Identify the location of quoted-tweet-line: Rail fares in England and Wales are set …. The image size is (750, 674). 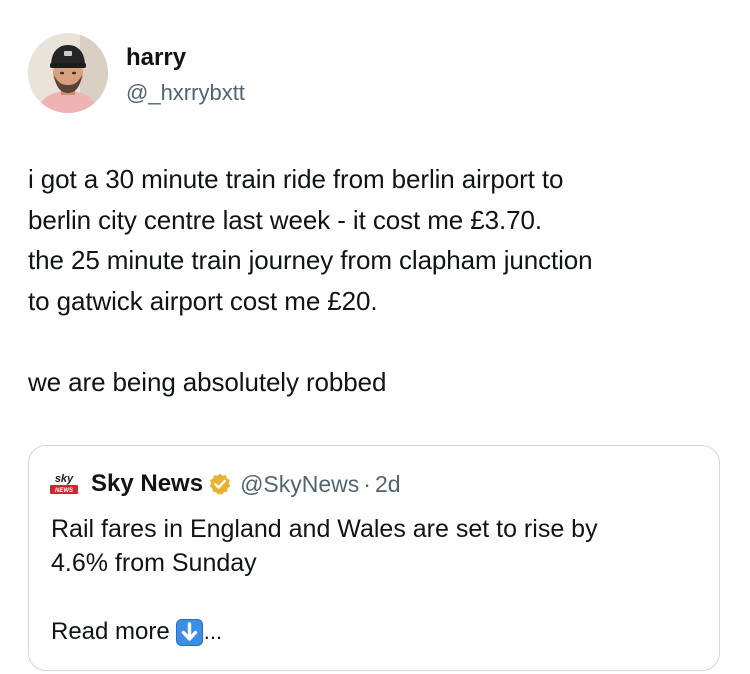
(324, 529).